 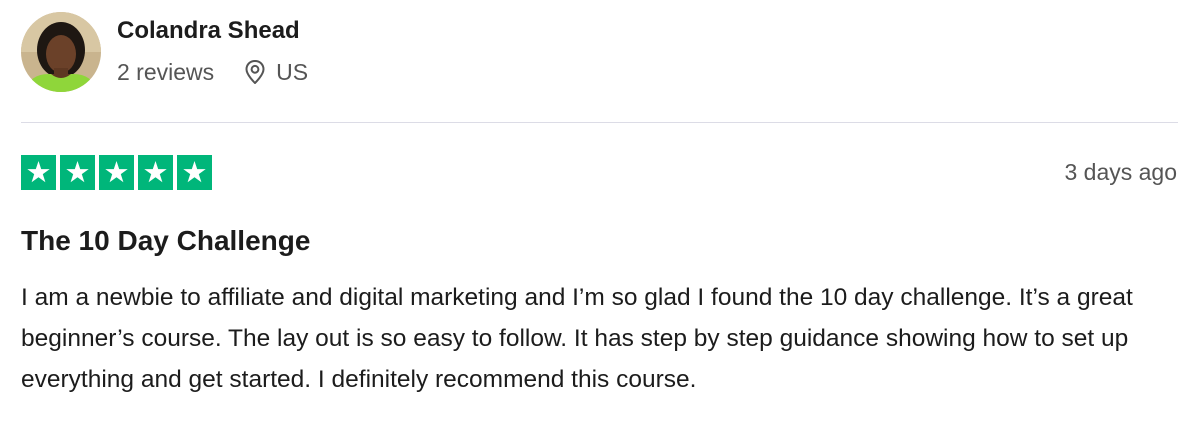 What do you see at coordinates (166, 71) in the screenshot?
I see `review-count: 2 reviews` at bounding box center [166, 71].